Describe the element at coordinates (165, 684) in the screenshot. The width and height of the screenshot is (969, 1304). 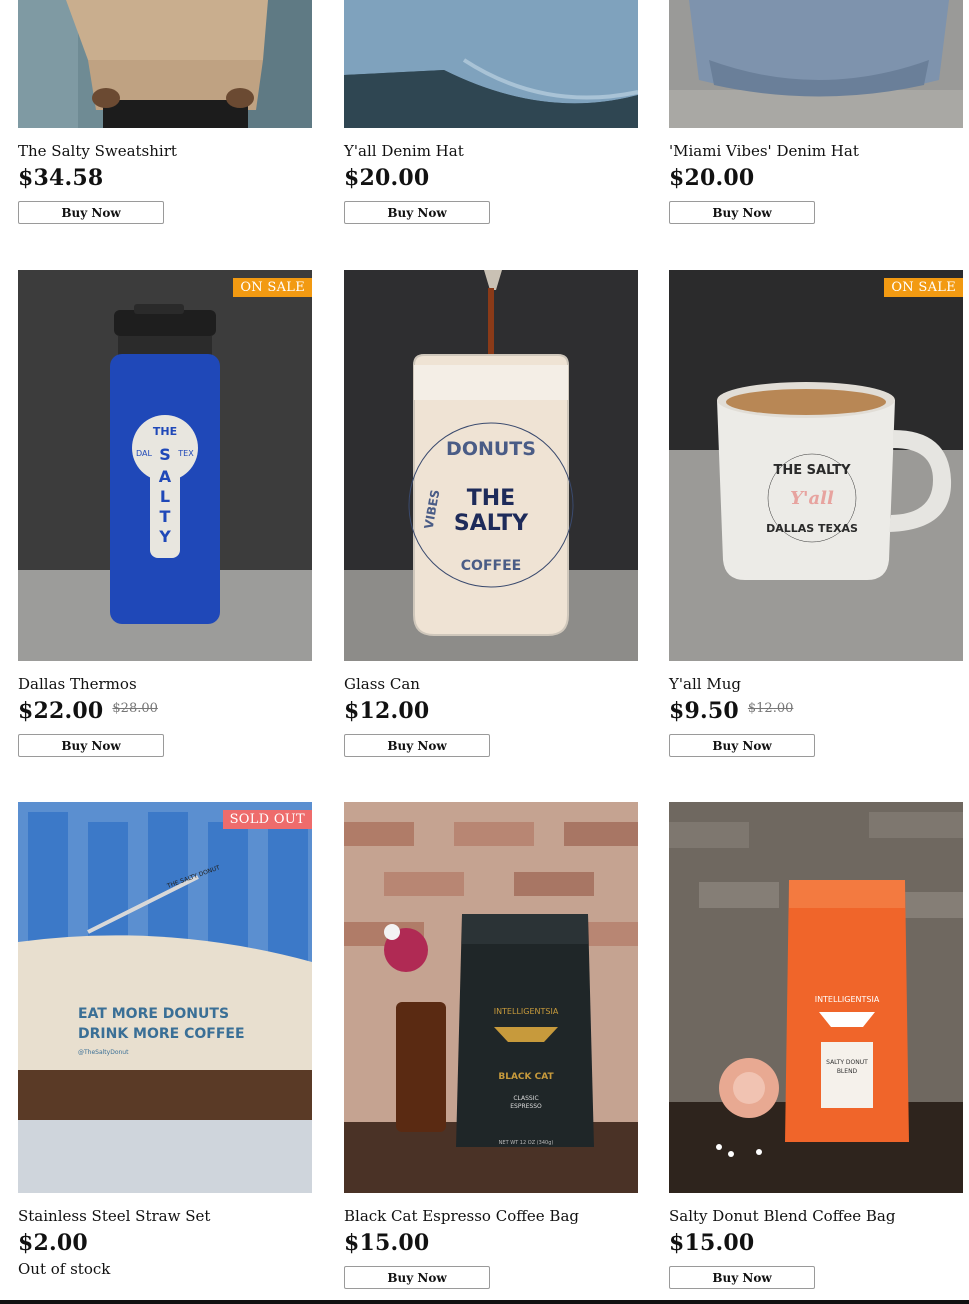
I see `product-name: Dallas Thermos` at that location.